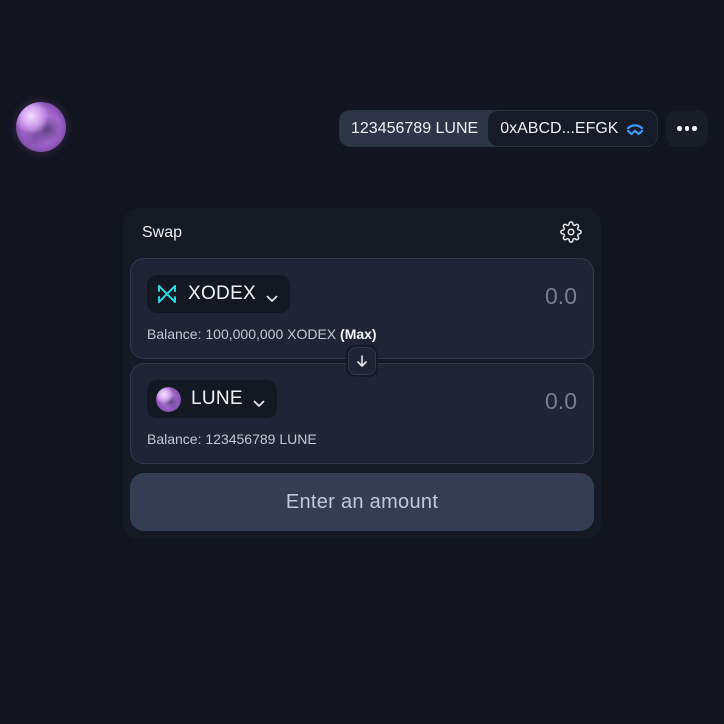 This screenshot has width=724, height=724. What do you see at coordinates (242, 334) in the screenshot?
I see `from-balance-text: Balance: 100,000,000 XODEX` at bounding box center [242, 334].